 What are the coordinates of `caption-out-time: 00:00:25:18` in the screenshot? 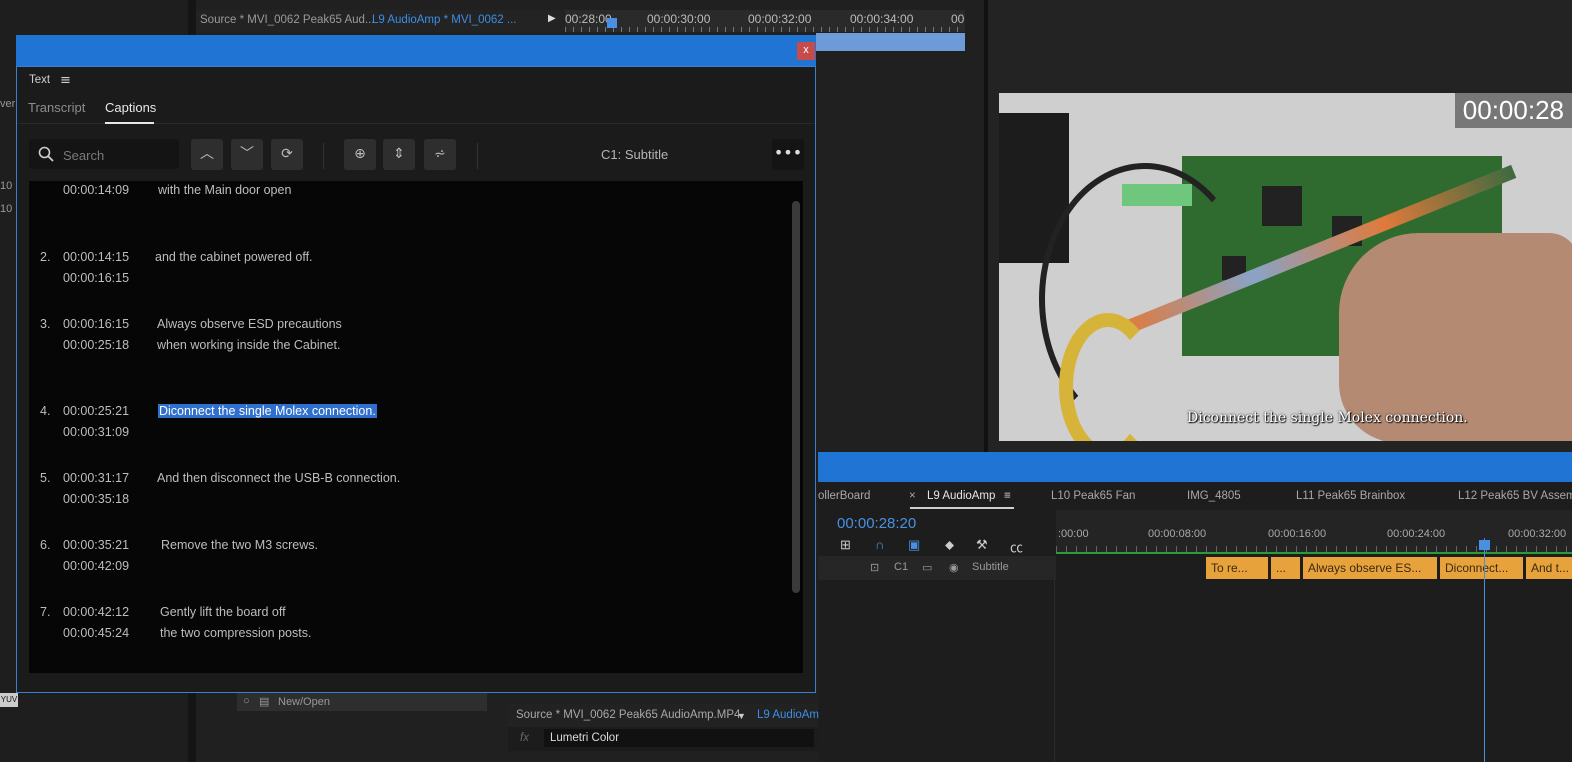 It's located at (96, 345).